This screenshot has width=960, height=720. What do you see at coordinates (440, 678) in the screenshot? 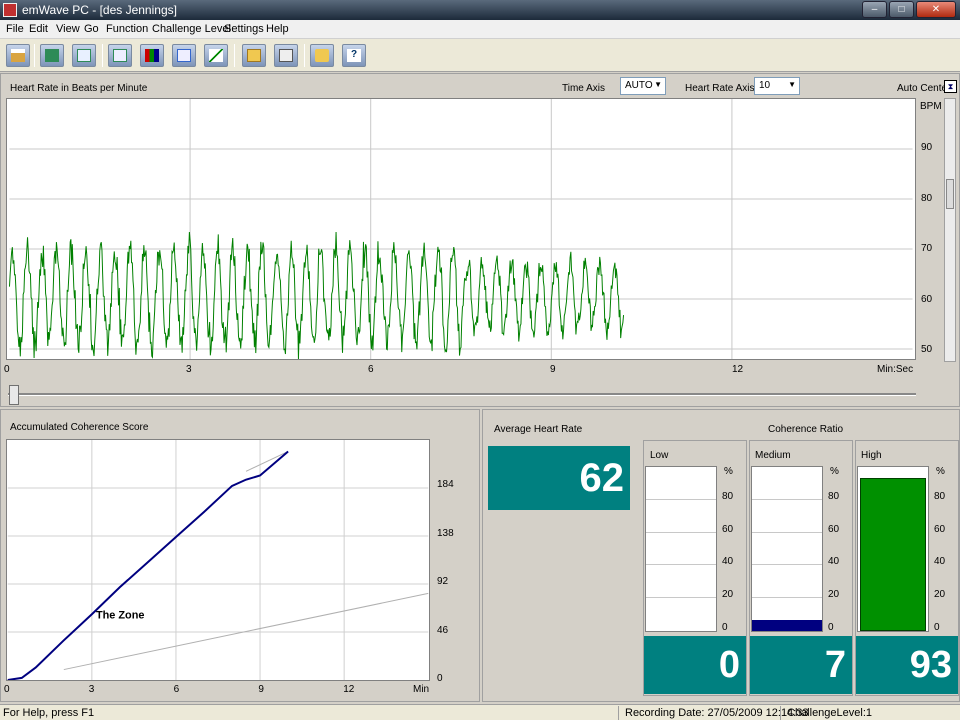
I see `coh-y-tick: 0` at bounding box center [440, 678].